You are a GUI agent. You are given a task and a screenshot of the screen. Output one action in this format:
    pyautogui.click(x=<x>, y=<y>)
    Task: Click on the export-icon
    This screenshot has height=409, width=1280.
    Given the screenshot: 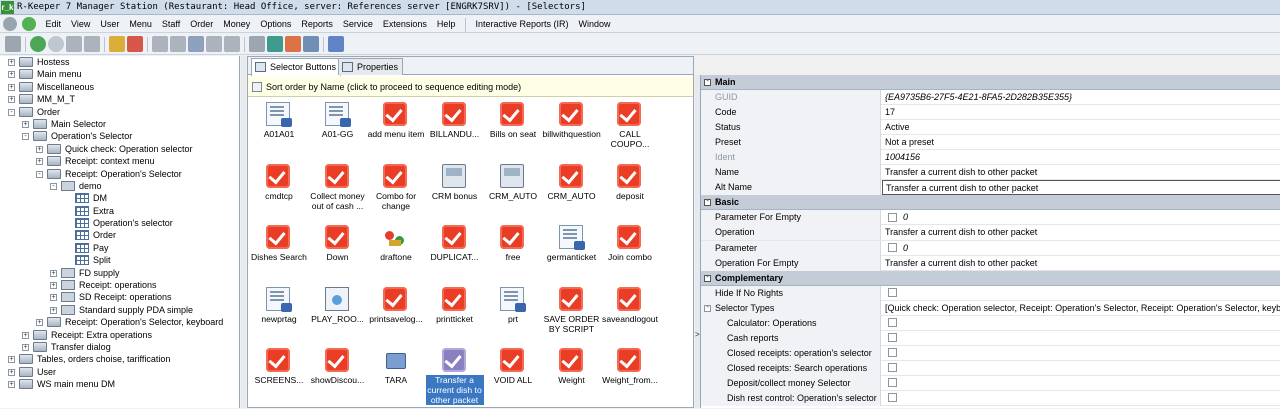 What is the action you would take?
    pyautogui.click(x=117, y=44)
    